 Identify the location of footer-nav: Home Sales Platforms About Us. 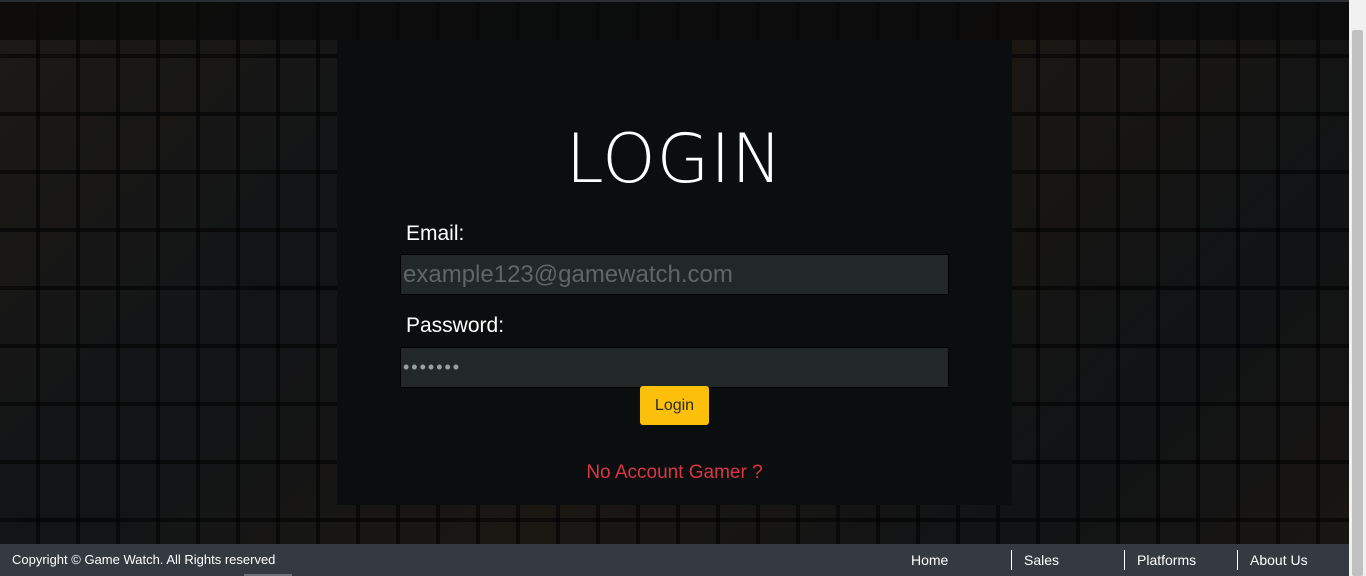
(1117, 560).